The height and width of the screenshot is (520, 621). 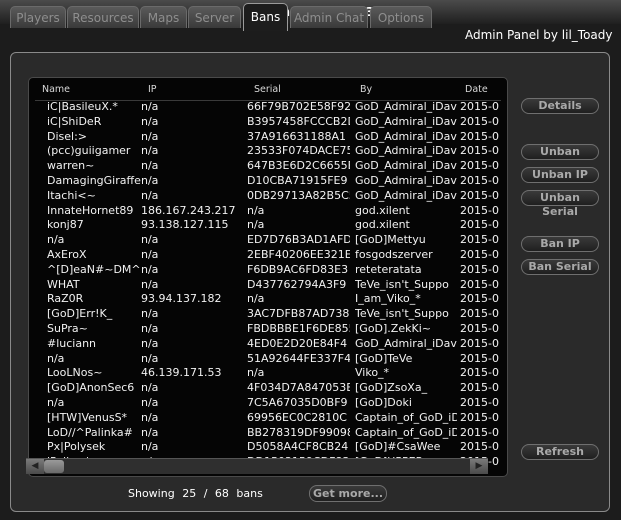 What do you see at coordinates (372, 373) in the screenshot?
I see `ban-by: Viko_*` at bounding box center [372, 373].